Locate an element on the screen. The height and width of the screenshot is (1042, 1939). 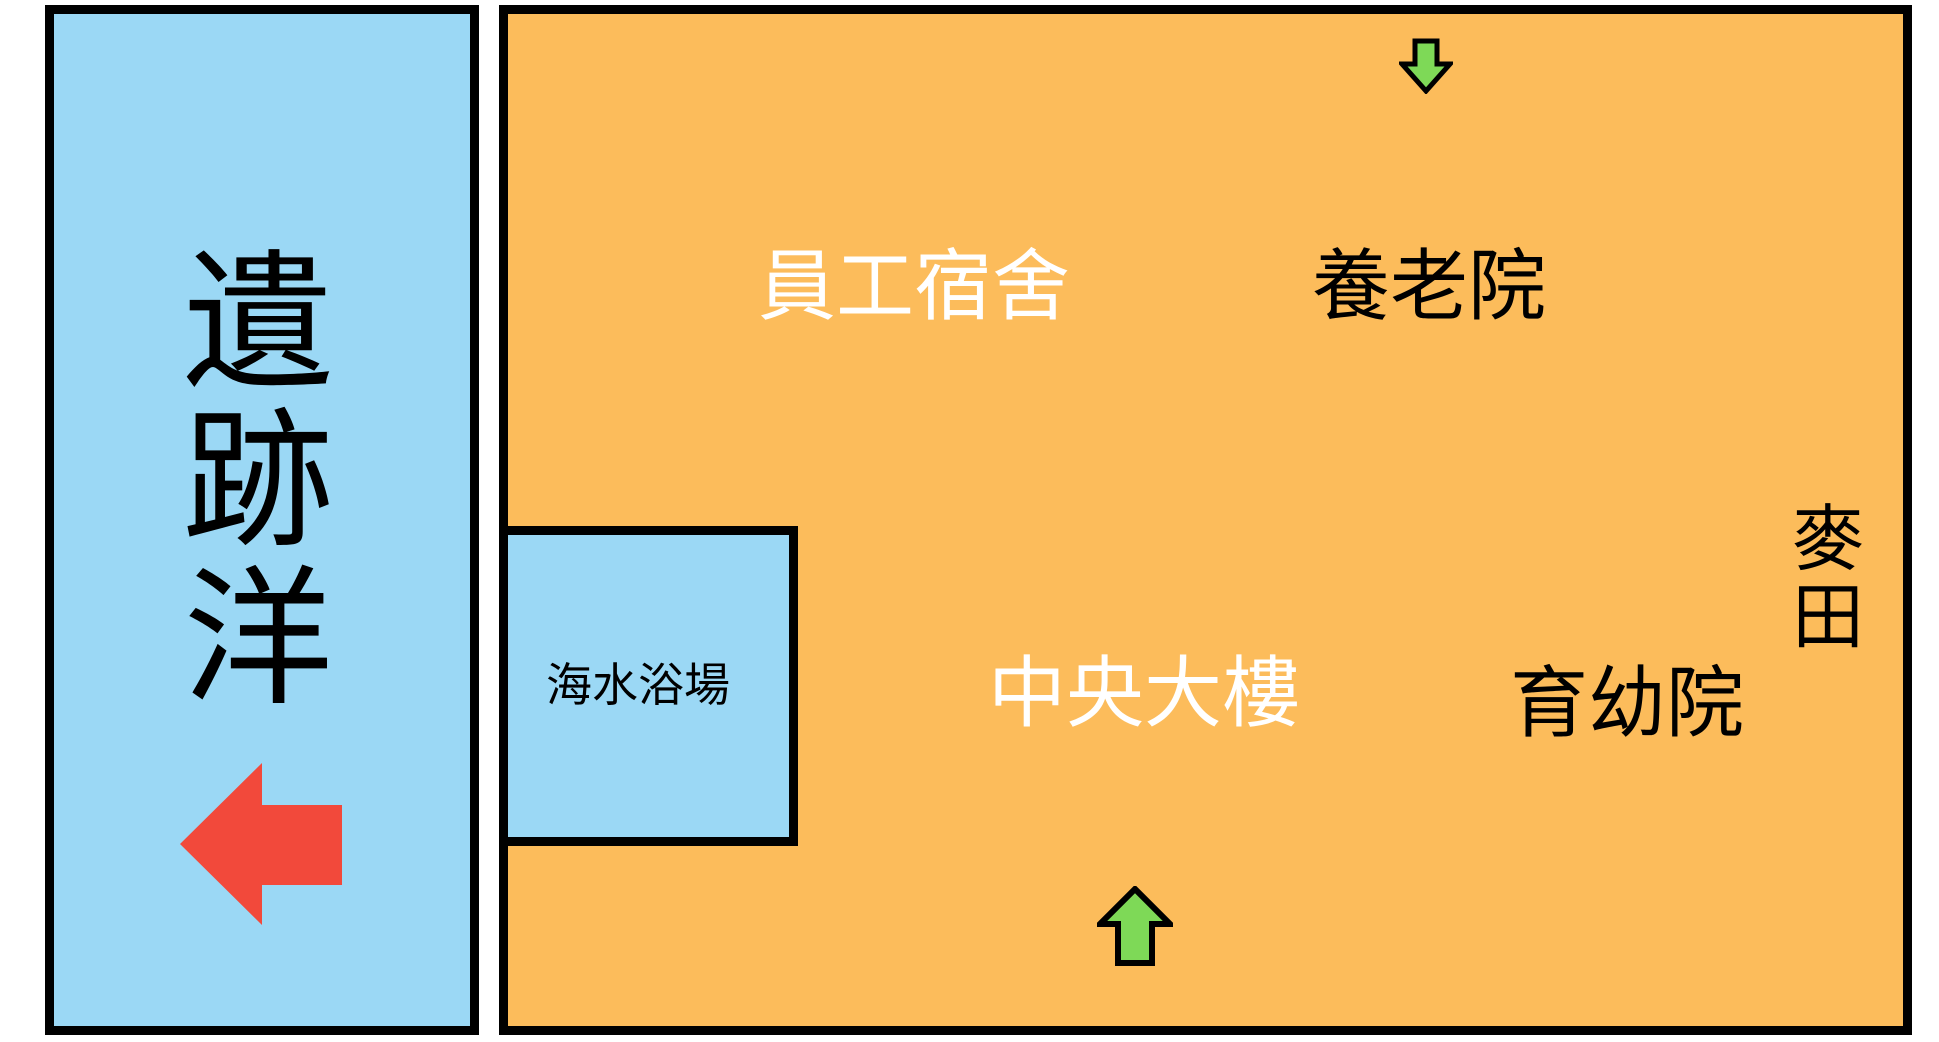
arrow-left-icon is located at coordinates (261, 844).